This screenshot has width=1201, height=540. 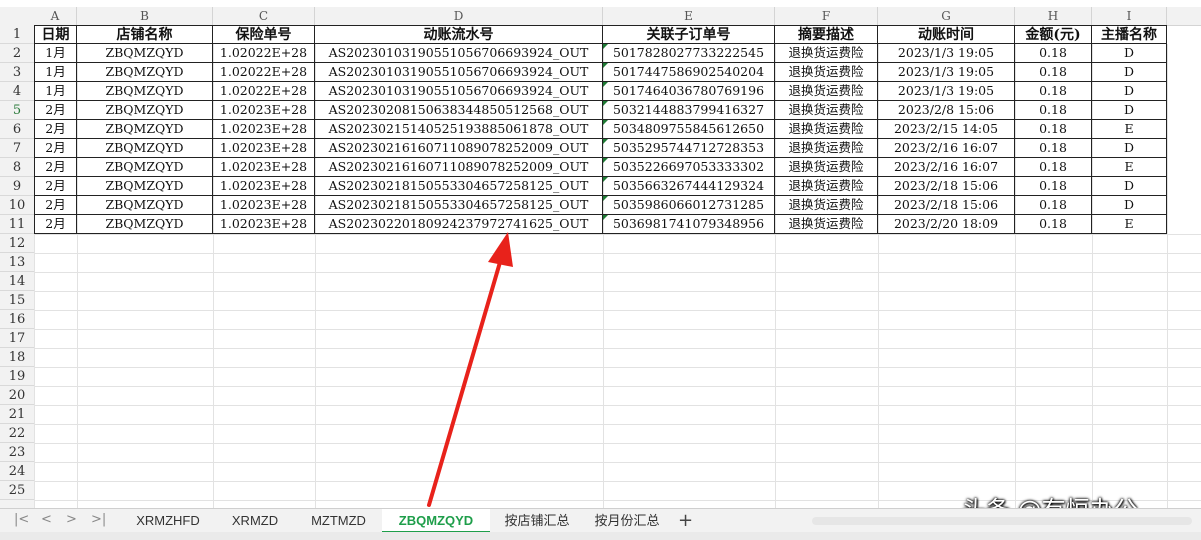 I want to click on horizontal-scrollbar, so click(x=1002, y=521).